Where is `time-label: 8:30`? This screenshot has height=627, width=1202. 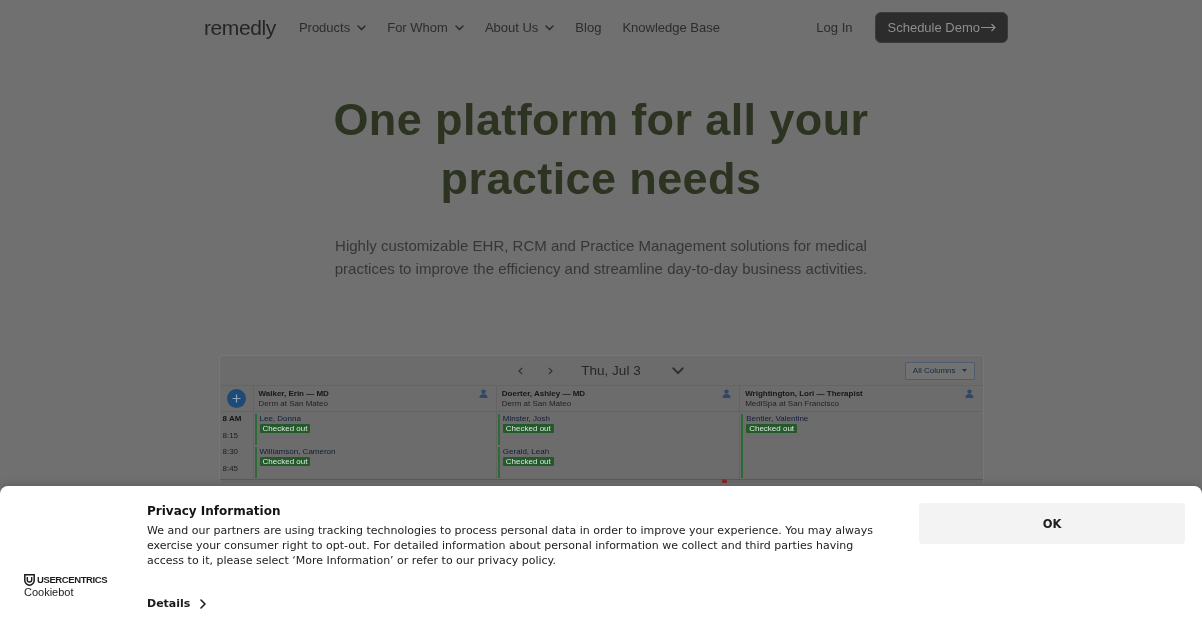 time-label: 8:30 is located at coordinates (230, 452).